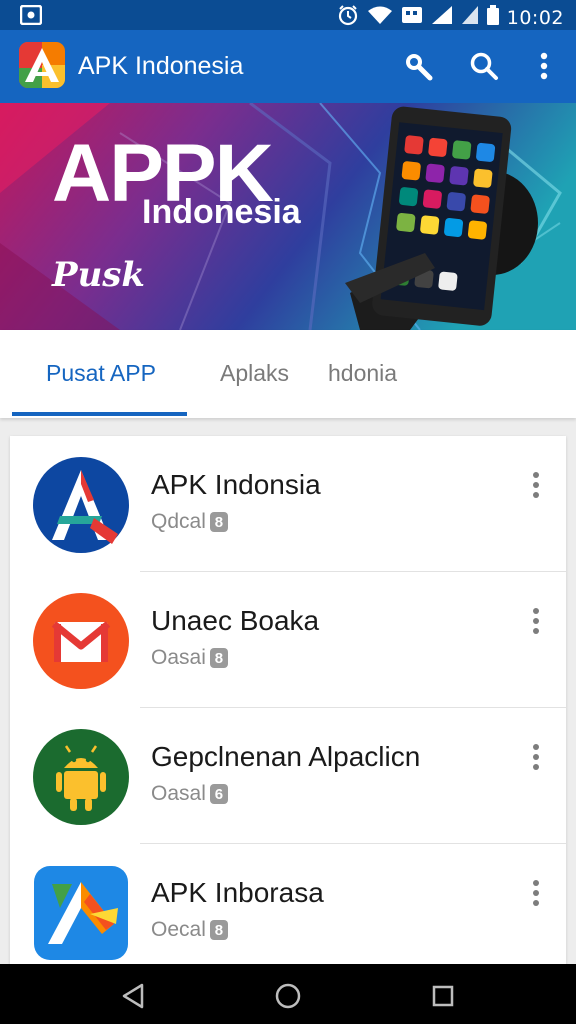  I want to click on tab-aplaks: Aplaks, so click(254, 373).